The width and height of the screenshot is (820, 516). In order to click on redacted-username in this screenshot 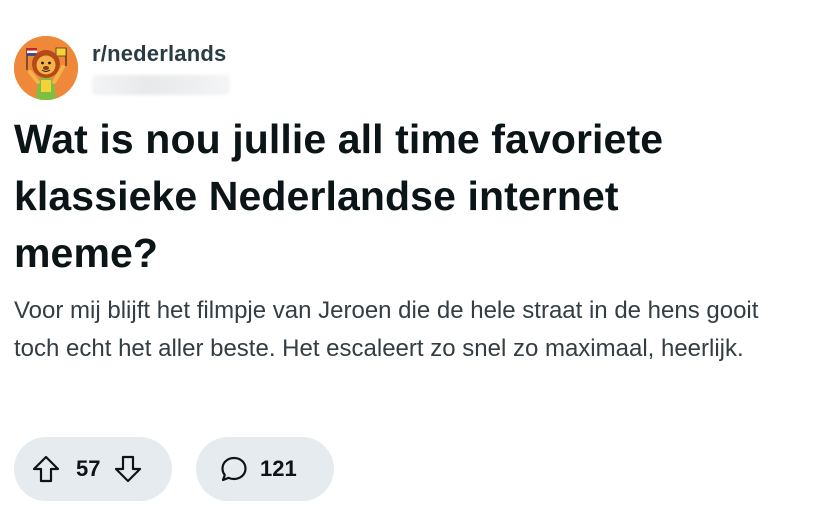, I will do `click(161, 85)`.